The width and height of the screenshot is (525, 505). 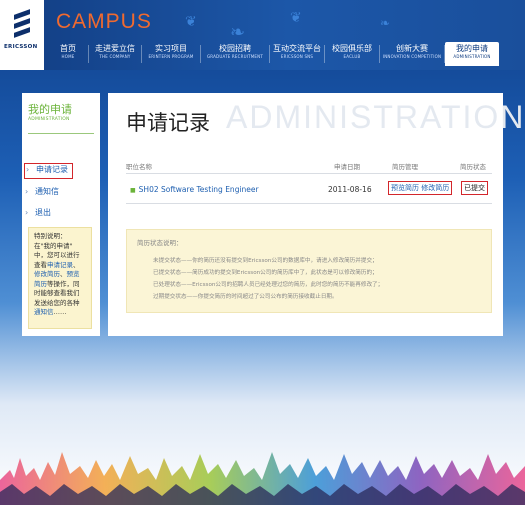 What do you see at coordinates (115, 54) in the screenshot?
I see `nav-item-company: 走进爱立信 THE COMPANY` at bounding box center [115, 54].